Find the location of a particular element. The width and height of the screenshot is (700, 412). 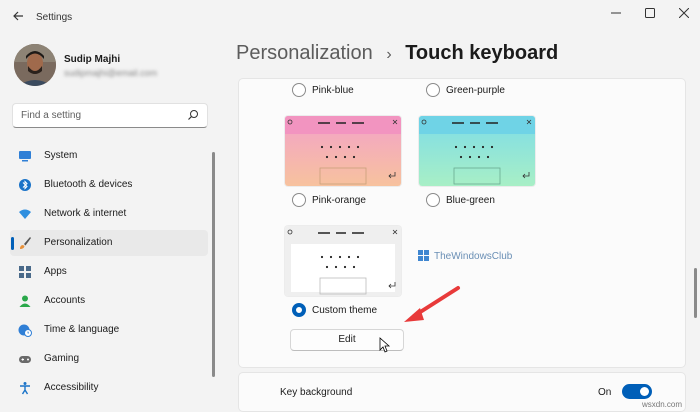

avatar is located at coordinates (35, 65).